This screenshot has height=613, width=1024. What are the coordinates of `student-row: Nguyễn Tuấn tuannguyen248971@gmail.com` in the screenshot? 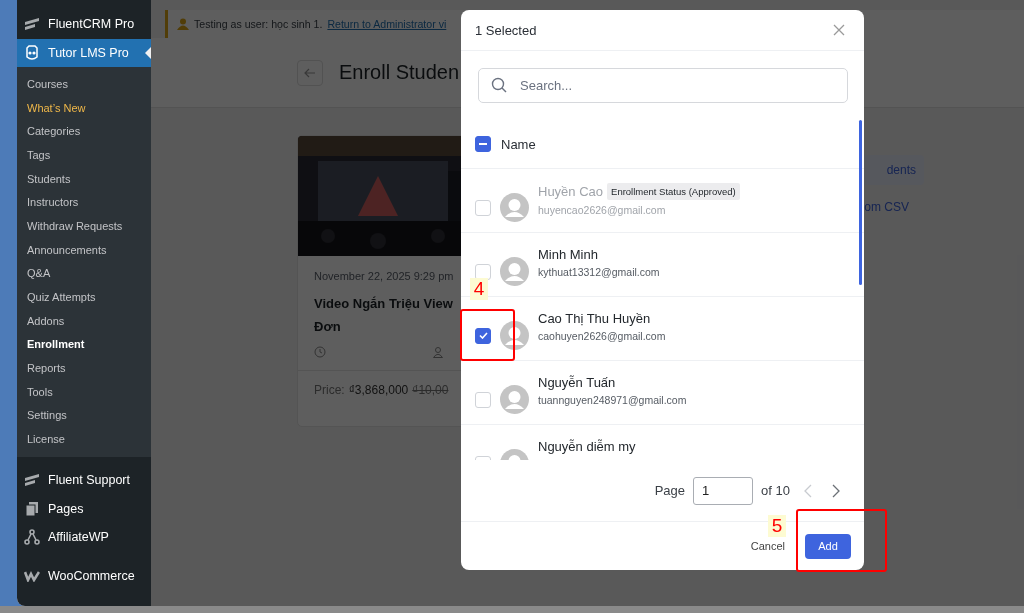 It's located at (662, 393).